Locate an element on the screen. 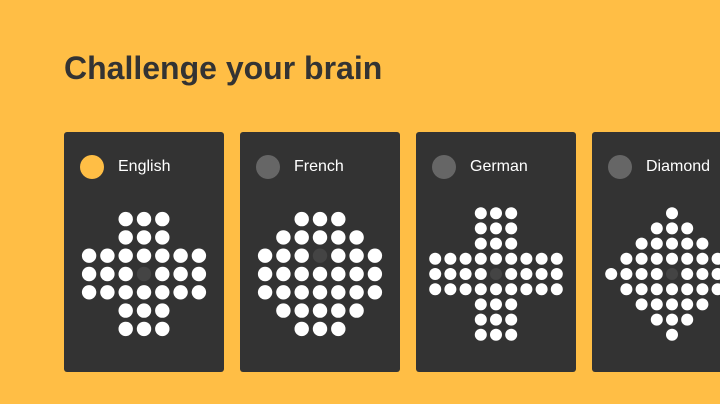 This screenshot has height=404, width=720. board-card-diamond: Diamond is located at coordinates (656, 252).